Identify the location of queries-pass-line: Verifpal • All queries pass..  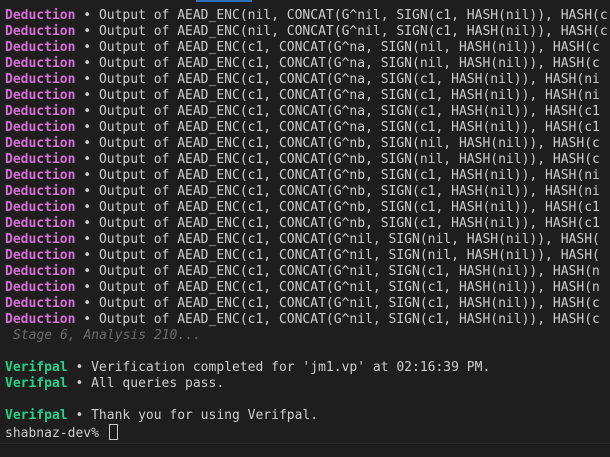
(307, 384).